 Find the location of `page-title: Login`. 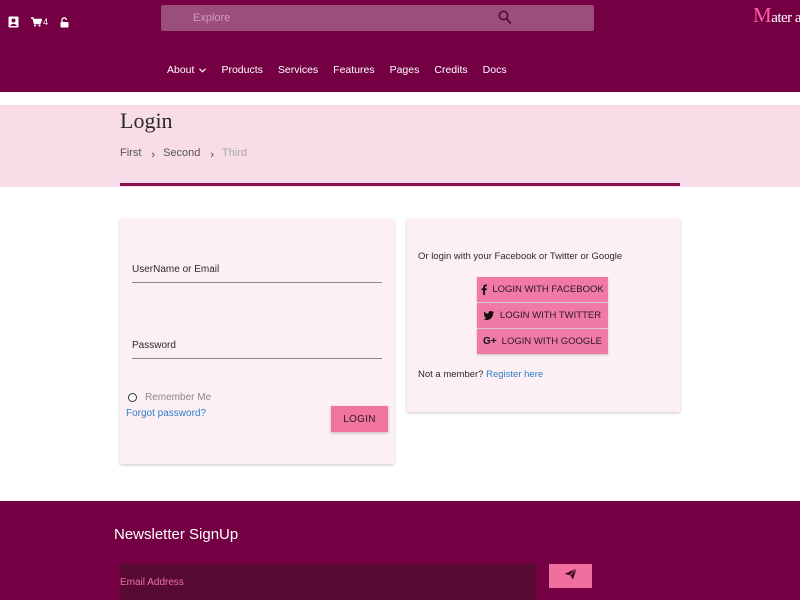

page-title: Login is located at coordinates (146, 120).